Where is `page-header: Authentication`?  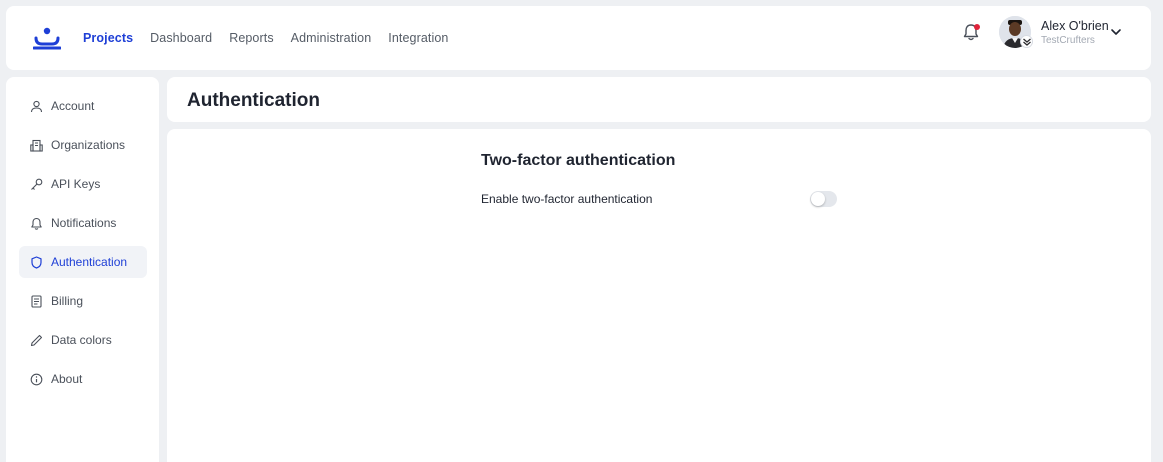
page-header: Authentication is located at coordinates (659, 99).